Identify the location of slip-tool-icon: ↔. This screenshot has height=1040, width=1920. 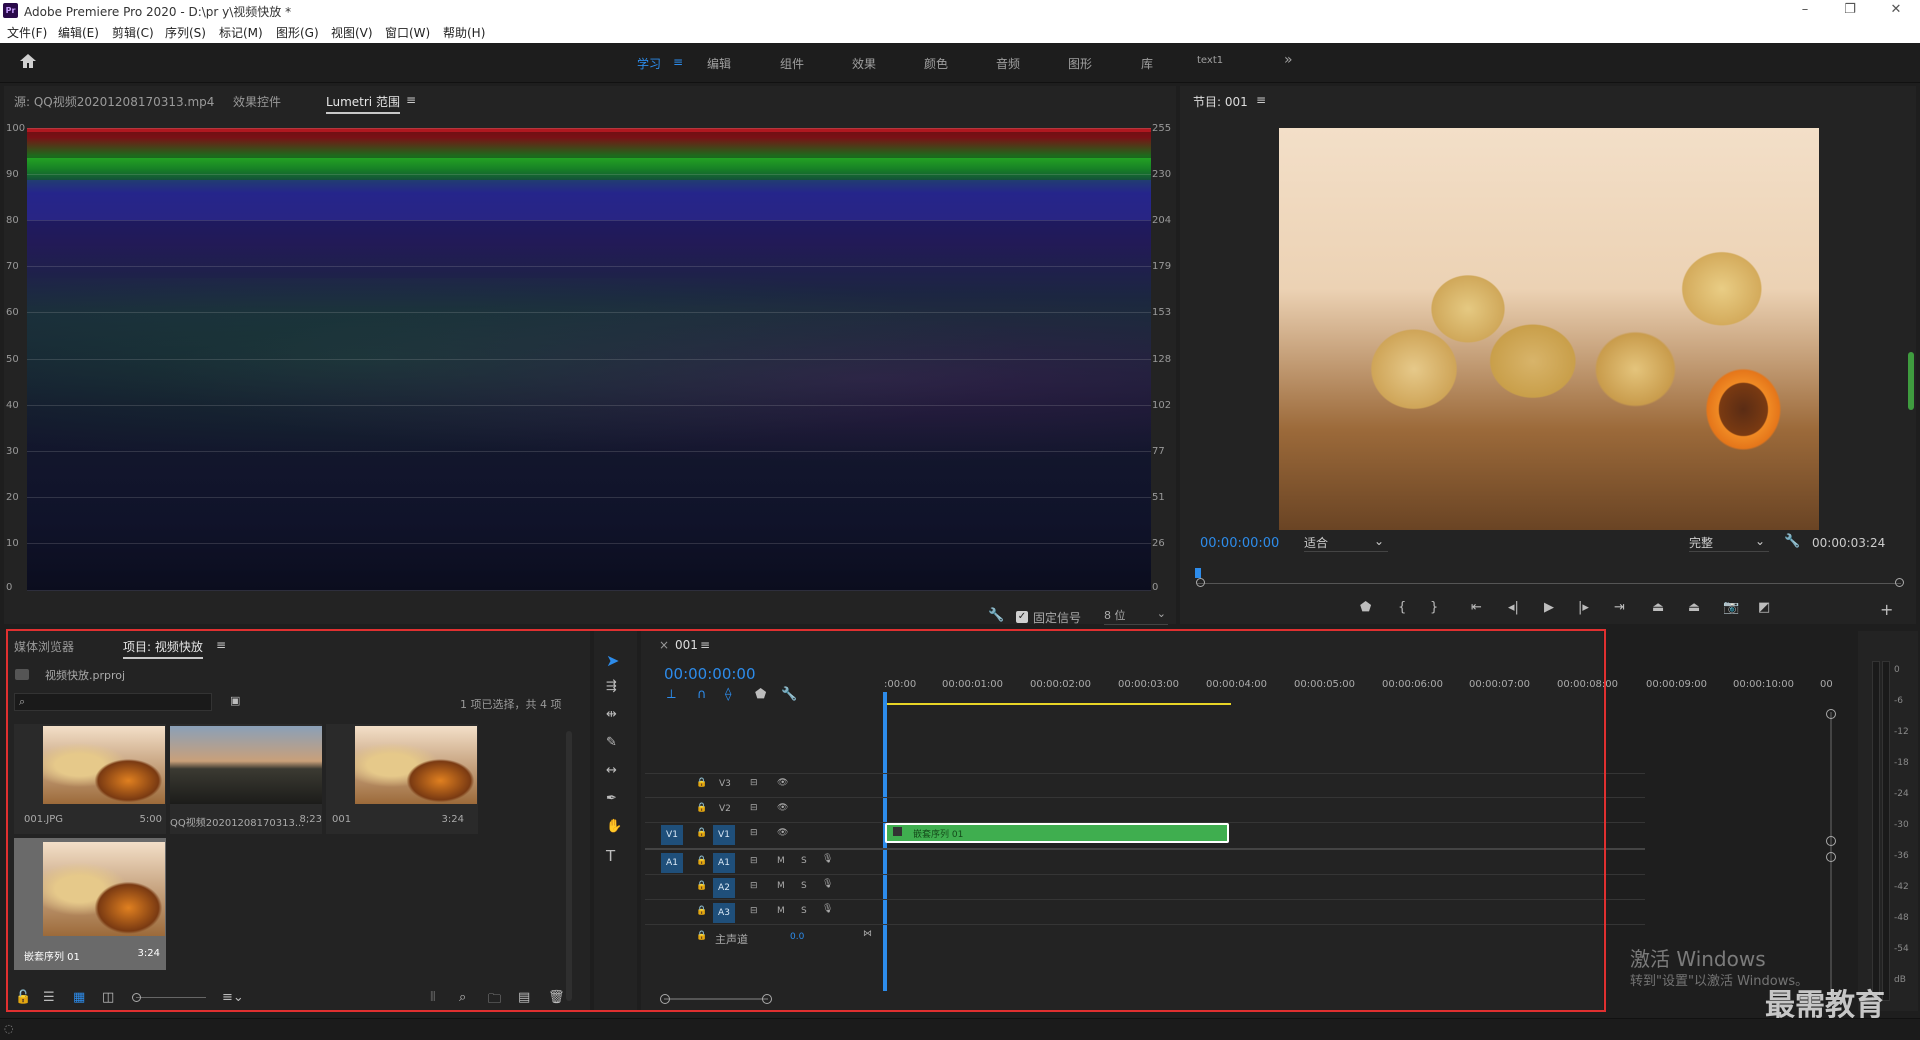
(611, 770).